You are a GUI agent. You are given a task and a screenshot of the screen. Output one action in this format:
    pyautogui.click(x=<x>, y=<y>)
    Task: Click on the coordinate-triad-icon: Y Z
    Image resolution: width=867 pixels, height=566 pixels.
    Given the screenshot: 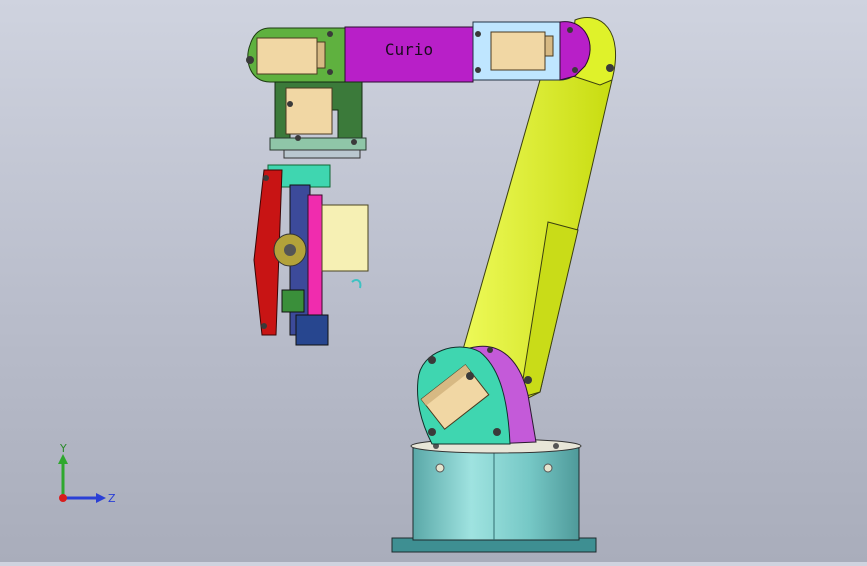 What is the action you would take?
    pyautogui.click(x=87, y=473)
    